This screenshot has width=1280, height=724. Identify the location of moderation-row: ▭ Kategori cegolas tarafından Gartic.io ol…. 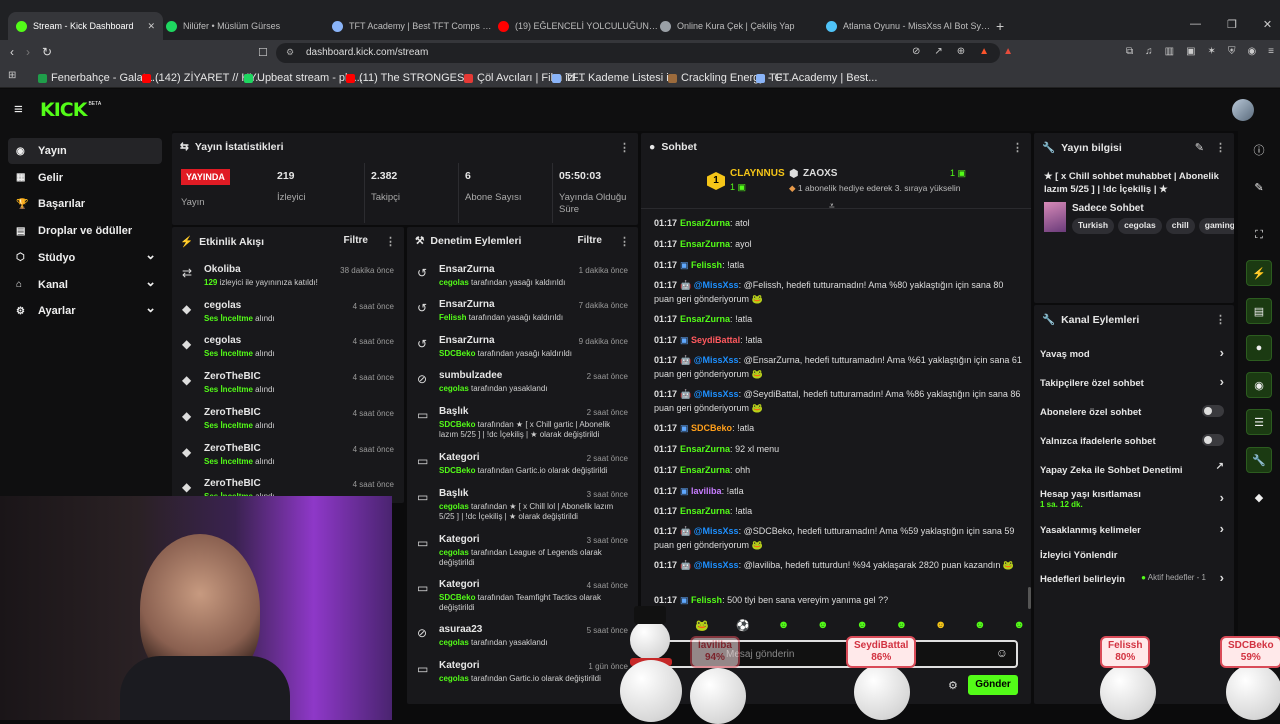
(522, 682).